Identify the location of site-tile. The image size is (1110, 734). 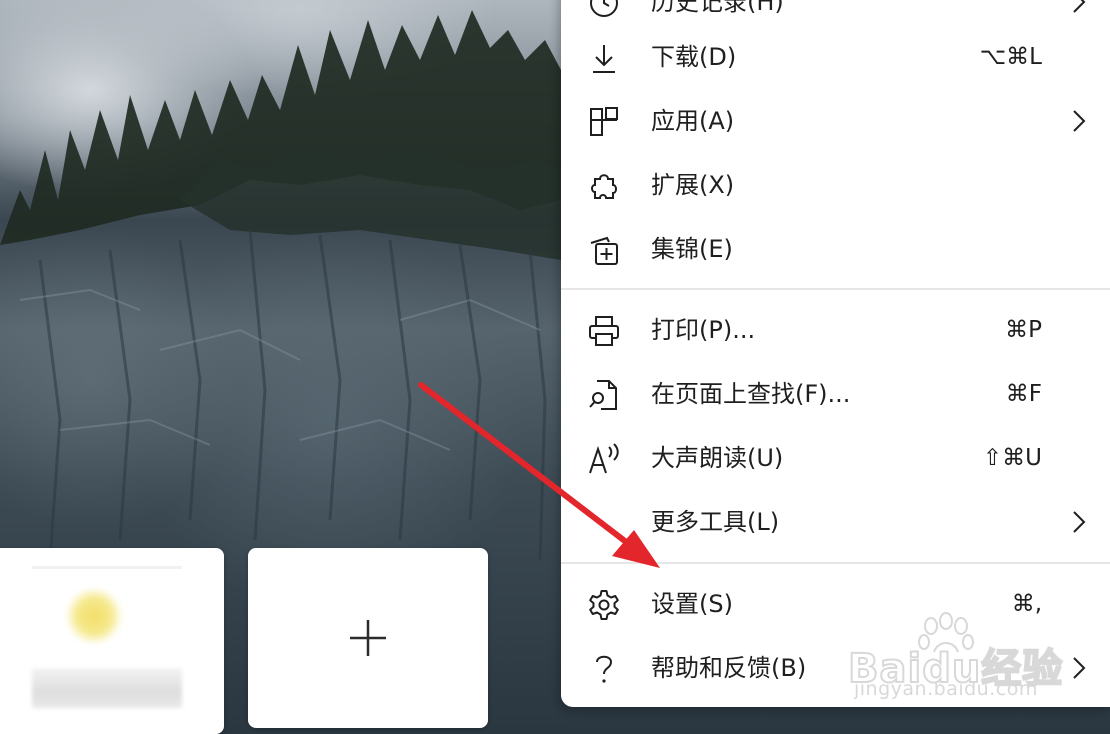
(112, 641).